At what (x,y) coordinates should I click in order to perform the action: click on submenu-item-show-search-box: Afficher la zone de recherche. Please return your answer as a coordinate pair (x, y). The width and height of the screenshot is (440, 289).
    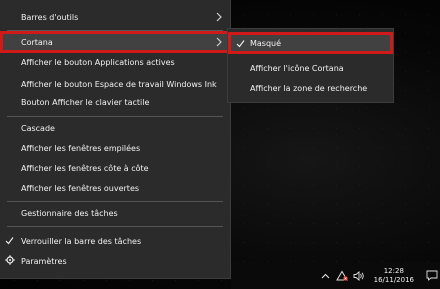
    Looking at the image, I should click on (310, 88).